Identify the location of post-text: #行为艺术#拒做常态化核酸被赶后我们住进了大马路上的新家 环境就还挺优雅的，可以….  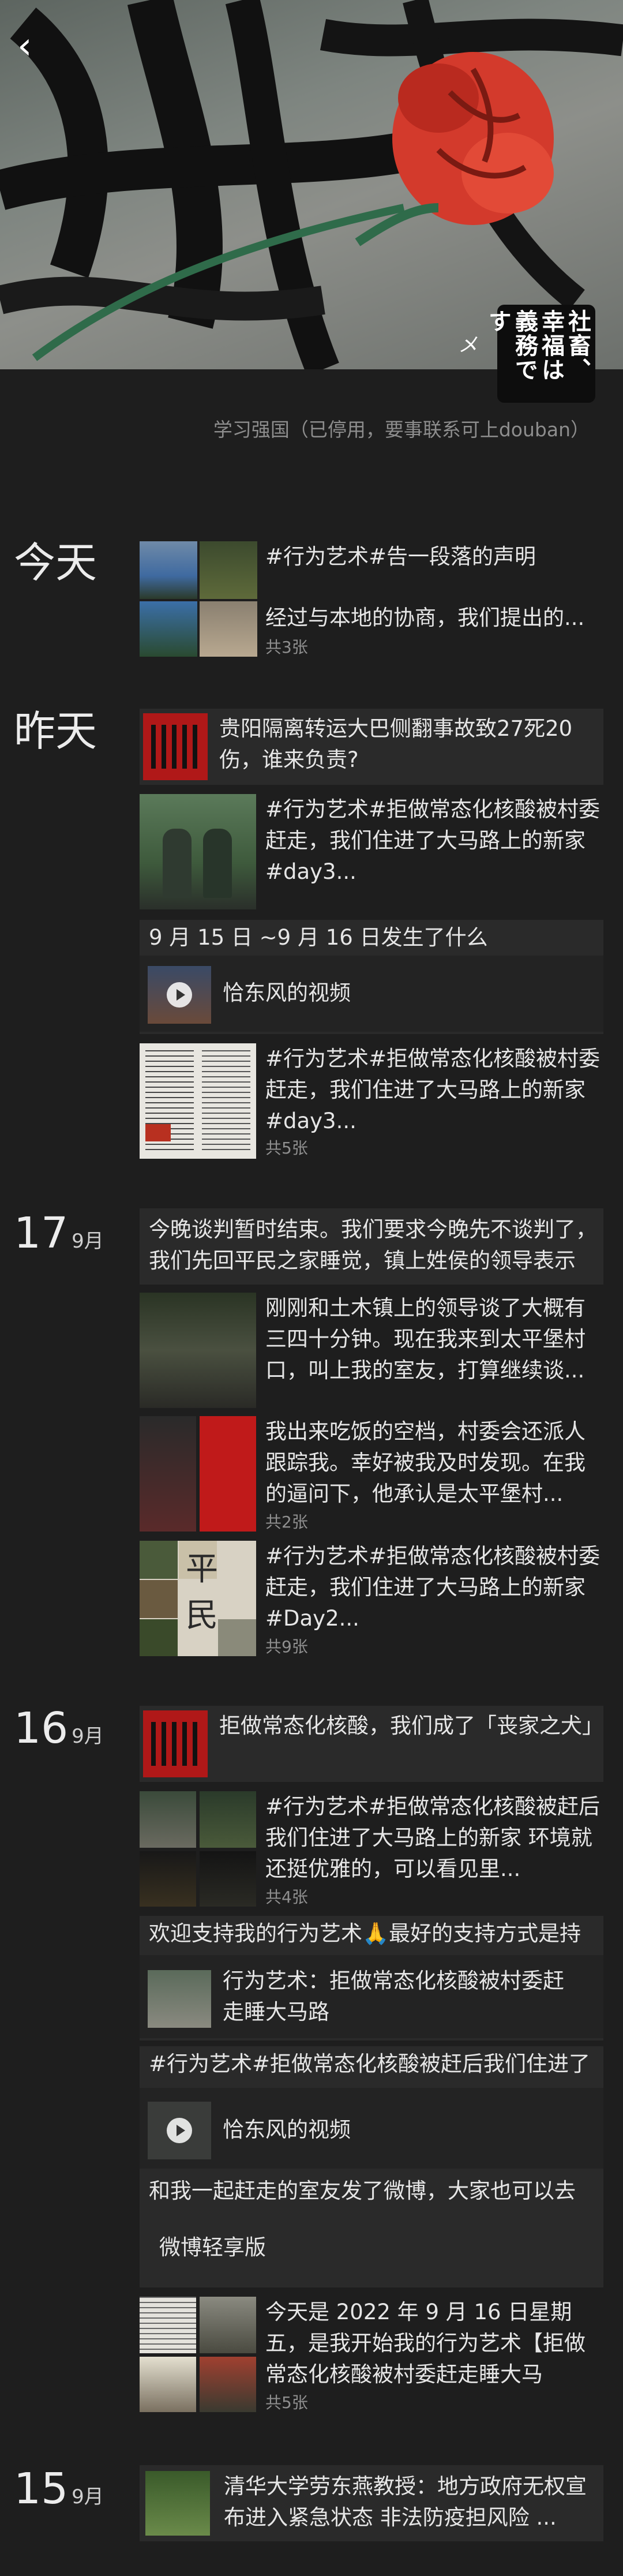
(433, 1837).